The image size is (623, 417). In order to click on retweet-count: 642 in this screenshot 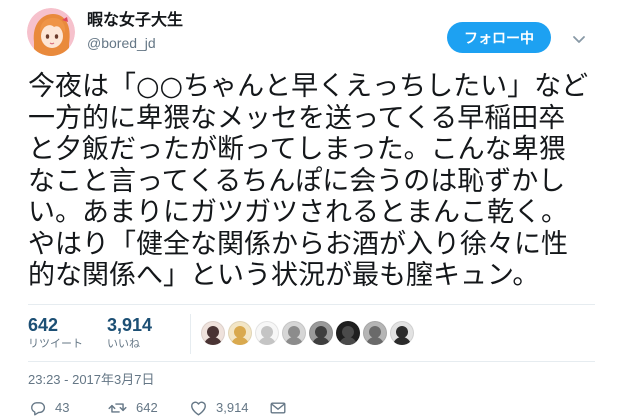, I will do `click(43, 325)`.